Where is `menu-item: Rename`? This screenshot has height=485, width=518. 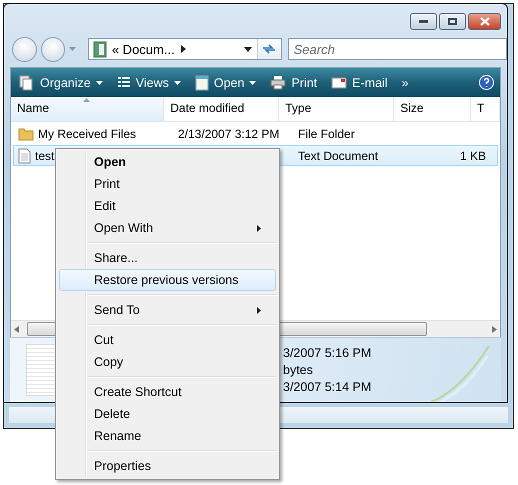 menu-item: Rename is located at coordinates (167, 436).